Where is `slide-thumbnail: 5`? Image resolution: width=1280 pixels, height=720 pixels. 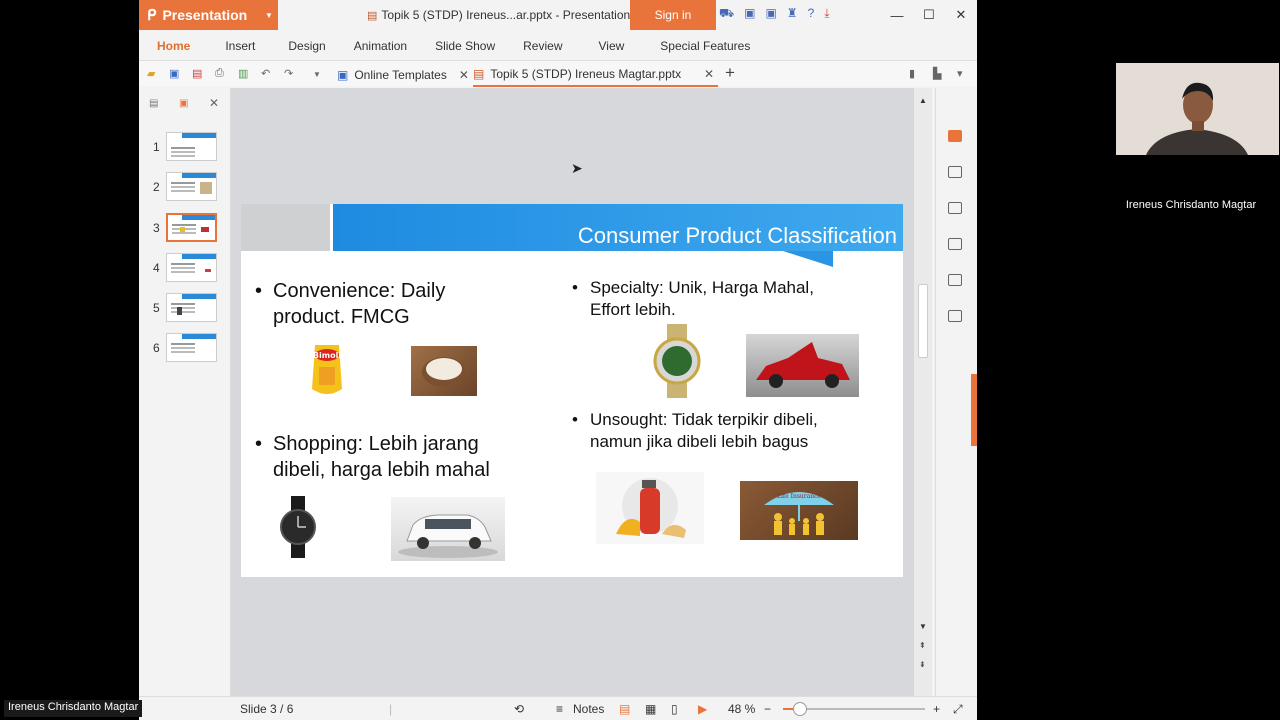
slide-thumbnail: 5 is located at coordinates (185, 309).